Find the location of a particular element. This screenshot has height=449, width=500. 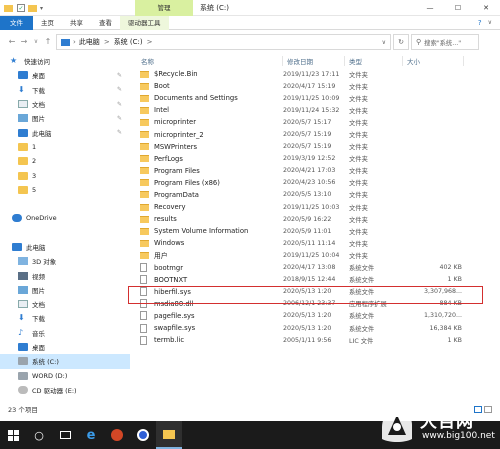

nav-label: 3 is located at coordinates (34, 175).